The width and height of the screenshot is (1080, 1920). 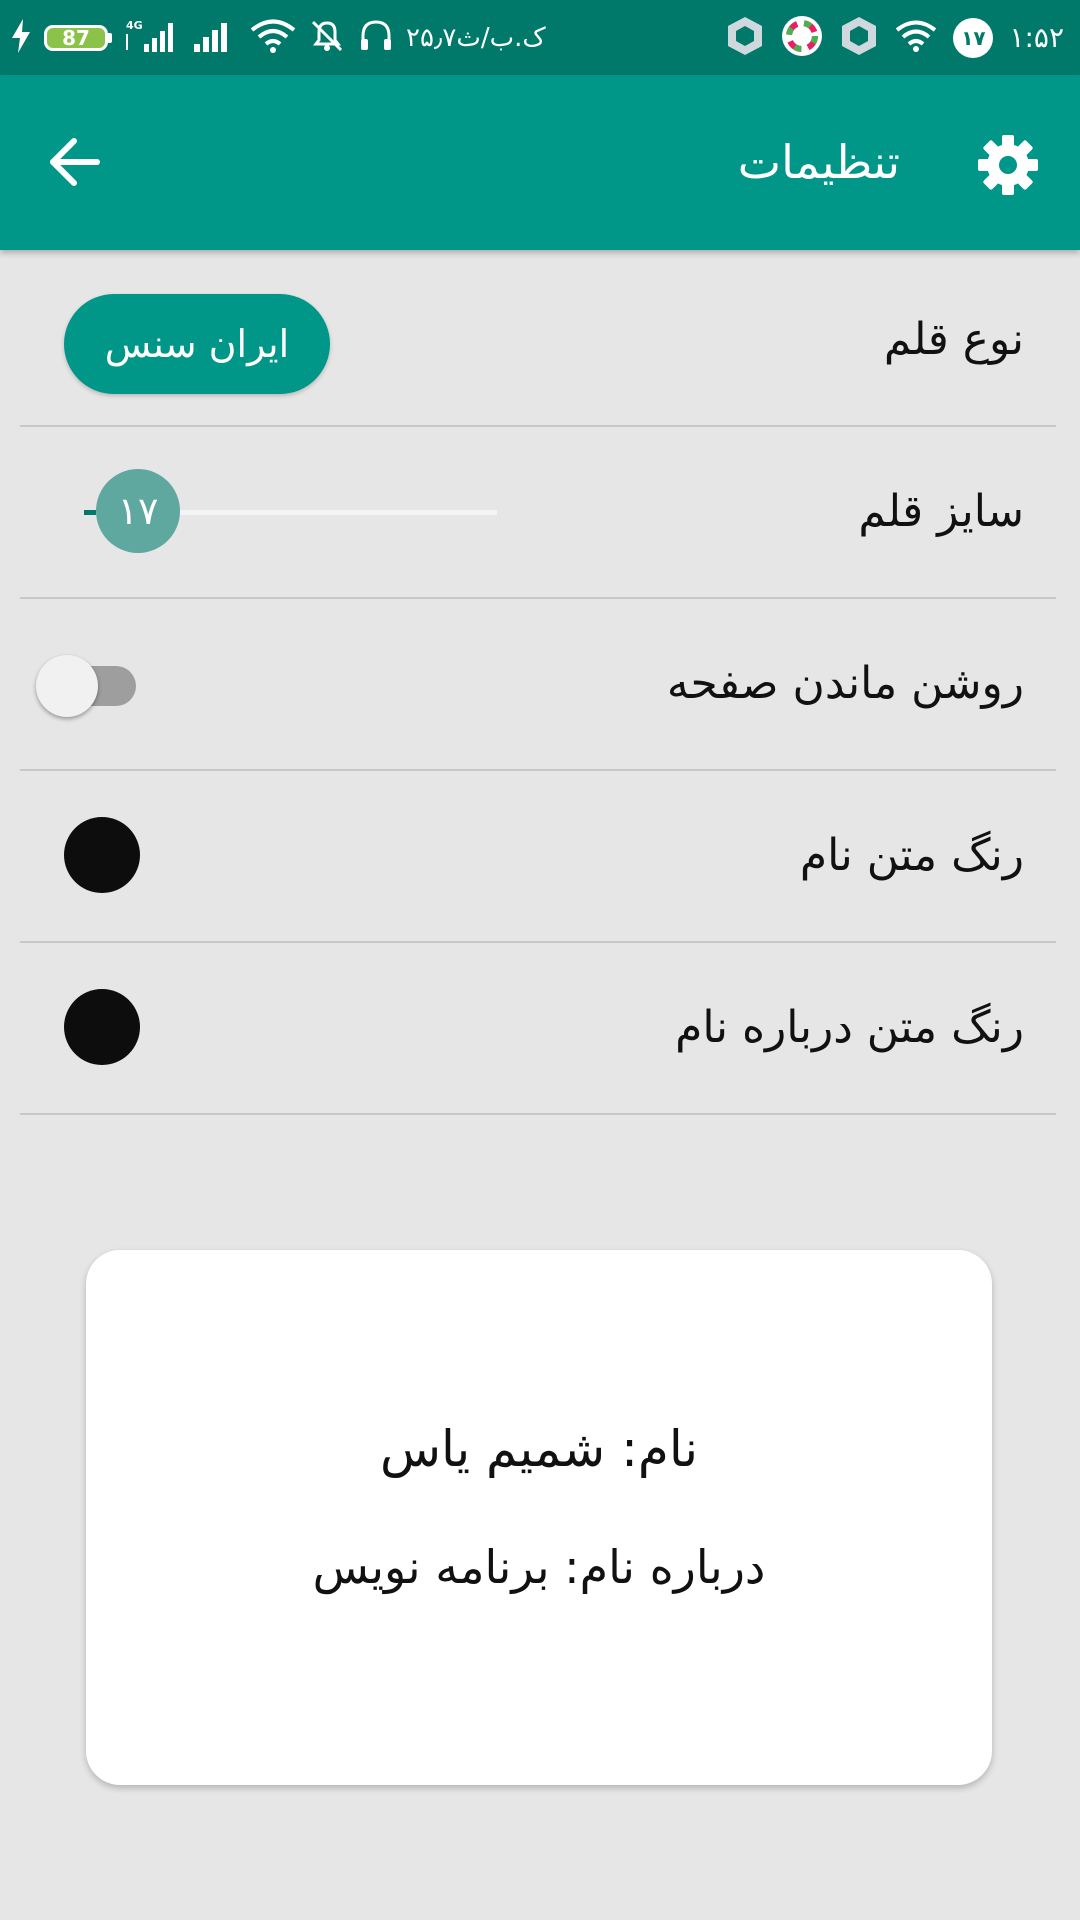 What do you see at coordinates (376, 38) in the screenshot?
I see `headphones-icon` at bounding box center [376, 38].